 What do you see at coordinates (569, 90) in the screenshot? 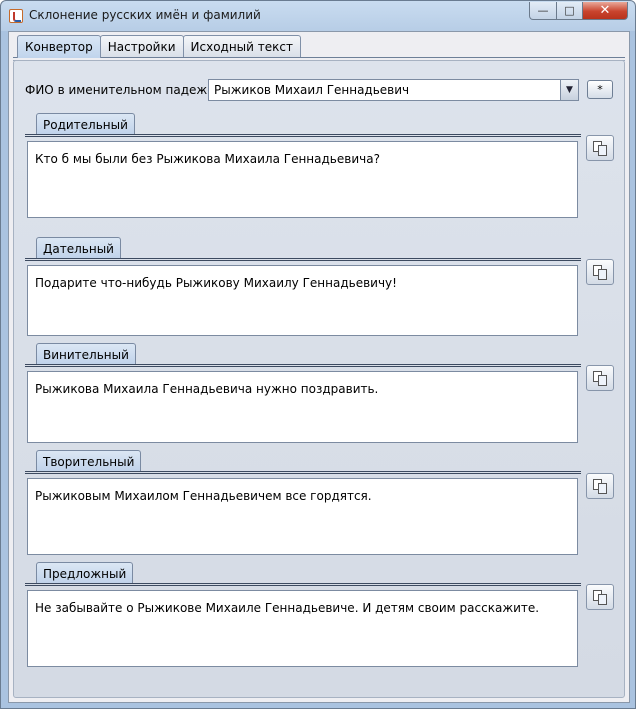
I see `chevron-down-icon: ▼` at bounding box center [569, 90].